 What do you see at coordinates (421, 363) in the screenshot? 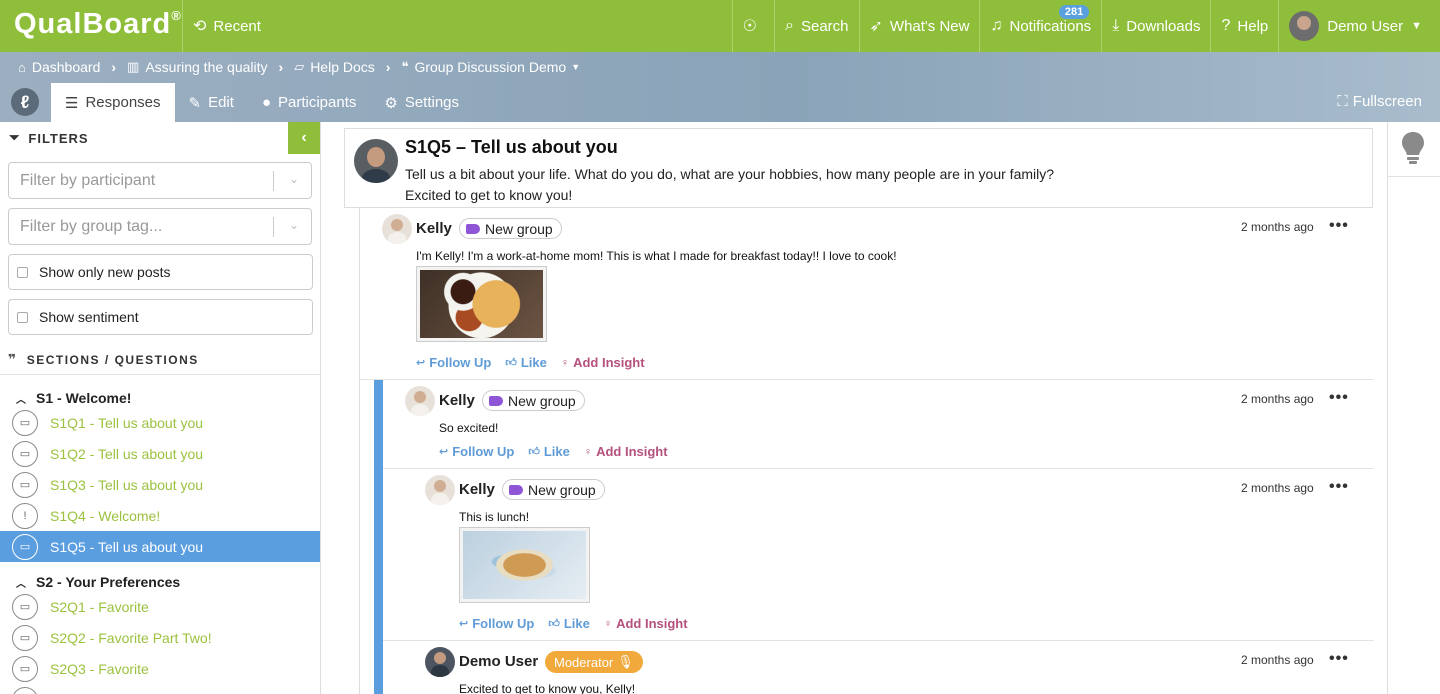
I see `reply-icon: ↩` at bounding box center [421, 363].